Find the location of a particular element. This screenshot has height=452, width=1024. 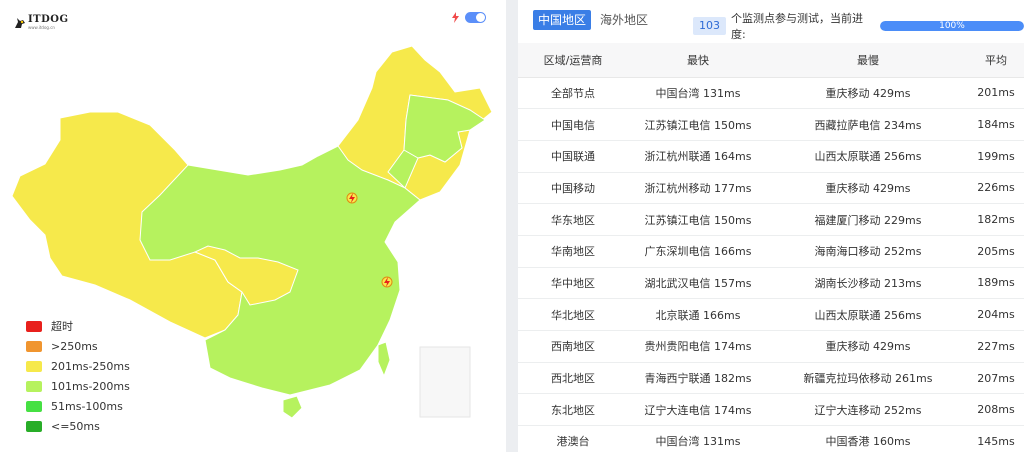

cell-region: 华北地区 is located at coordinates (573, 314).